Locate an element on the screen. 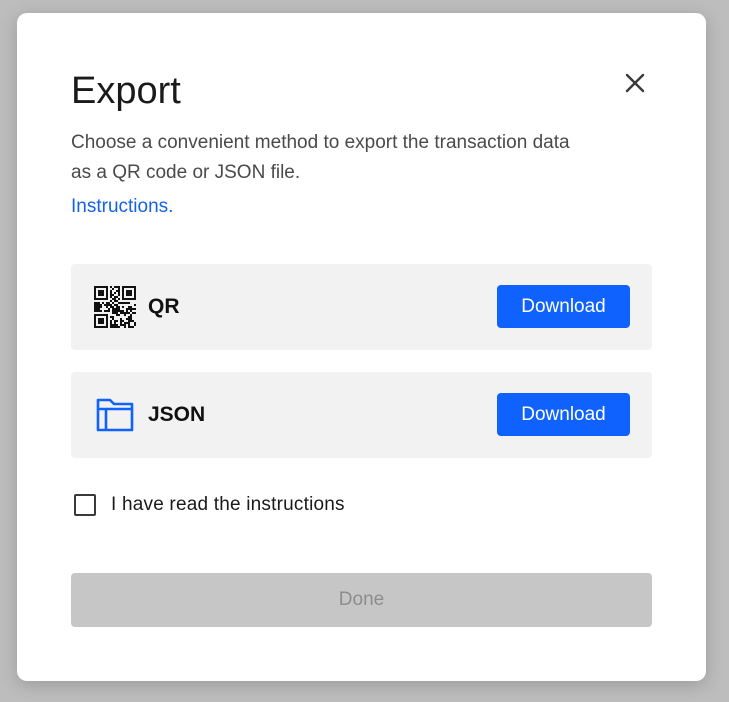 The width and height of the screenshot is (729, 702). folder-icon is located at coordinates (115, 415).